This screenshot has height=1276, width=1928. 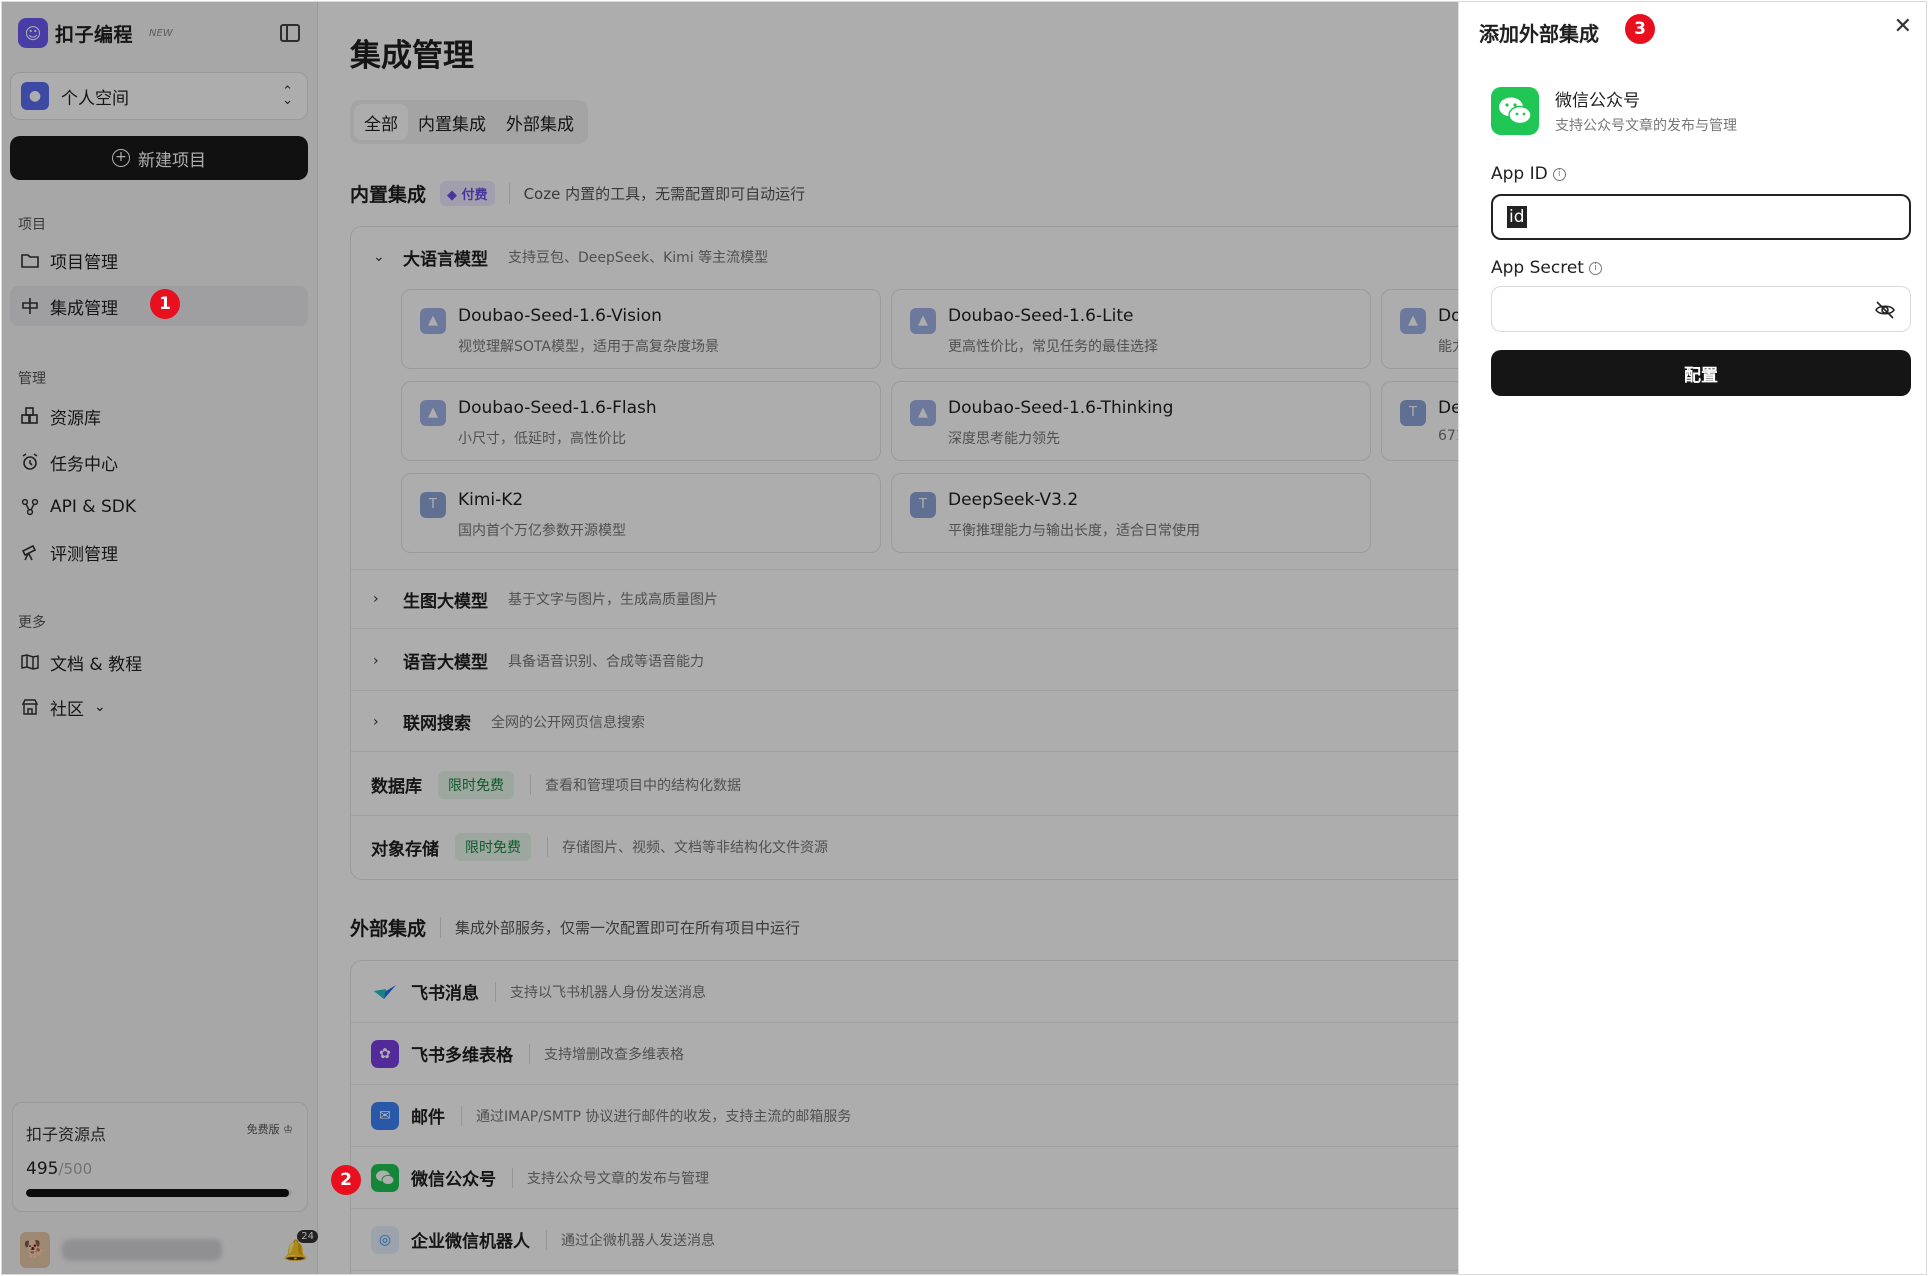 I want to click on step-marker-2: 2, so click(x=346, y=1180).